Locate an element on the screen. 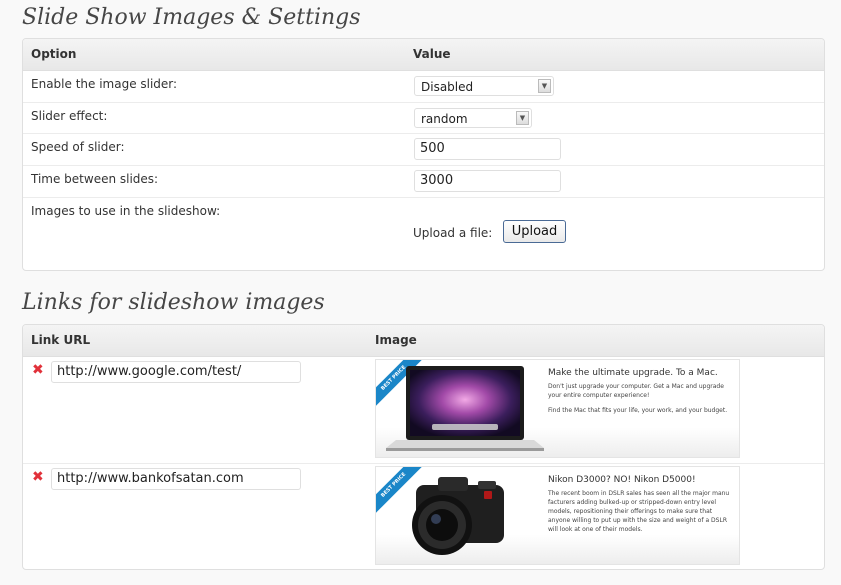 The height and width of the screenshot is (585, 841). time-between-slides-label: Time between slides: is located at coordinates (95, 179).